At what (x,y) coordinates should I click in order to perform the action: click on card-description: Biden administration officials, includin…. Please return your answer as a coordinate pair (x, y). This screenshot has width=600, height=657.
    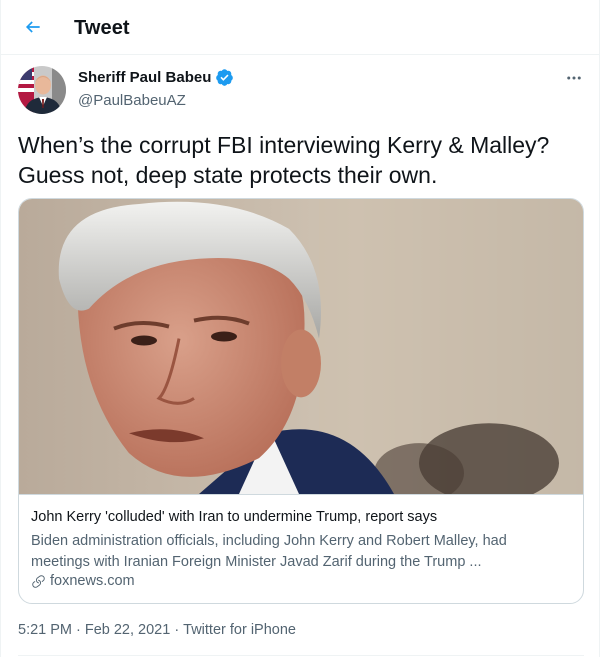
    Looking at the image, I should click on (291, 552).